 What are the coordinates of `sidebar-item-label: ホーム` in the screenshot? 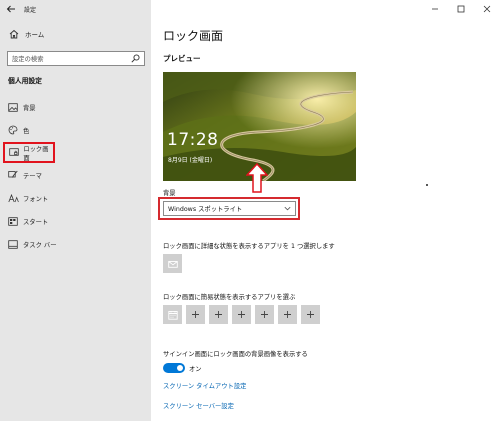 It's located at (35, 35).